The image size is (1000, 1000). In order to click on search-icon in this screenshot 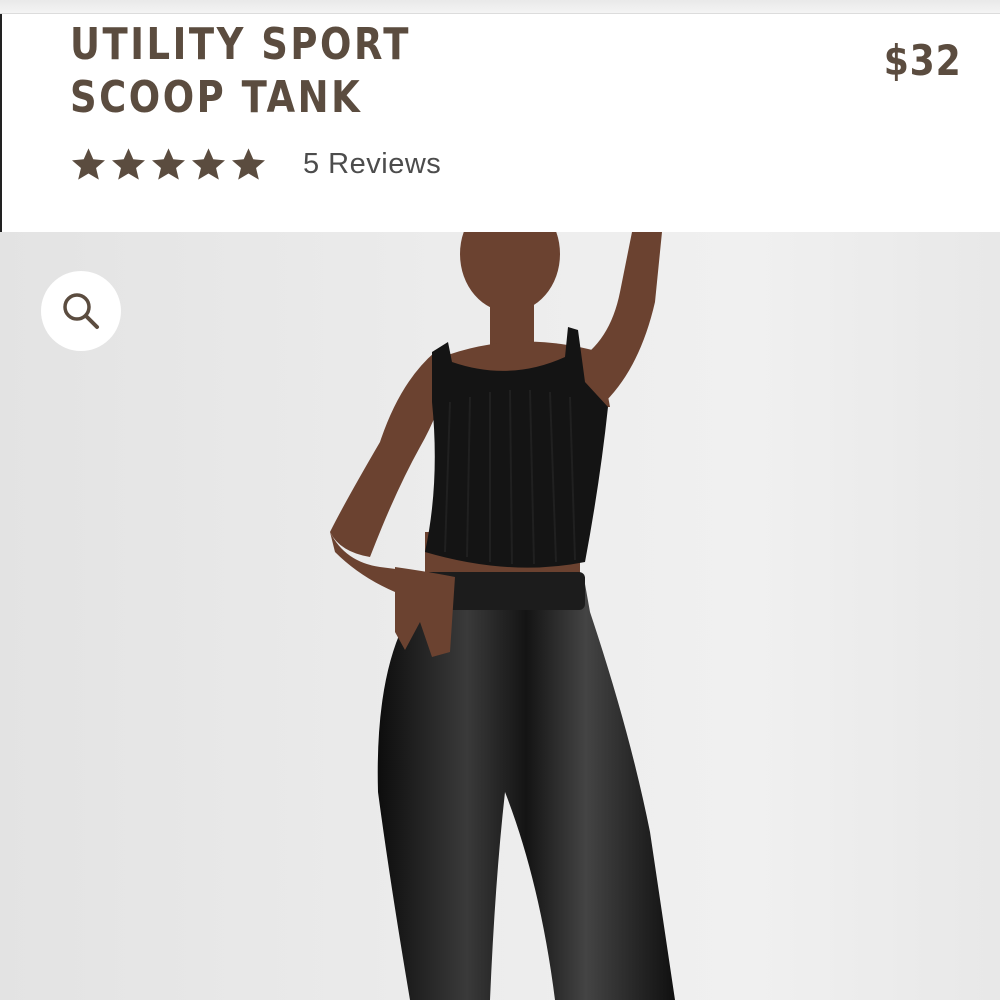, I will do `click(81, 311)`.